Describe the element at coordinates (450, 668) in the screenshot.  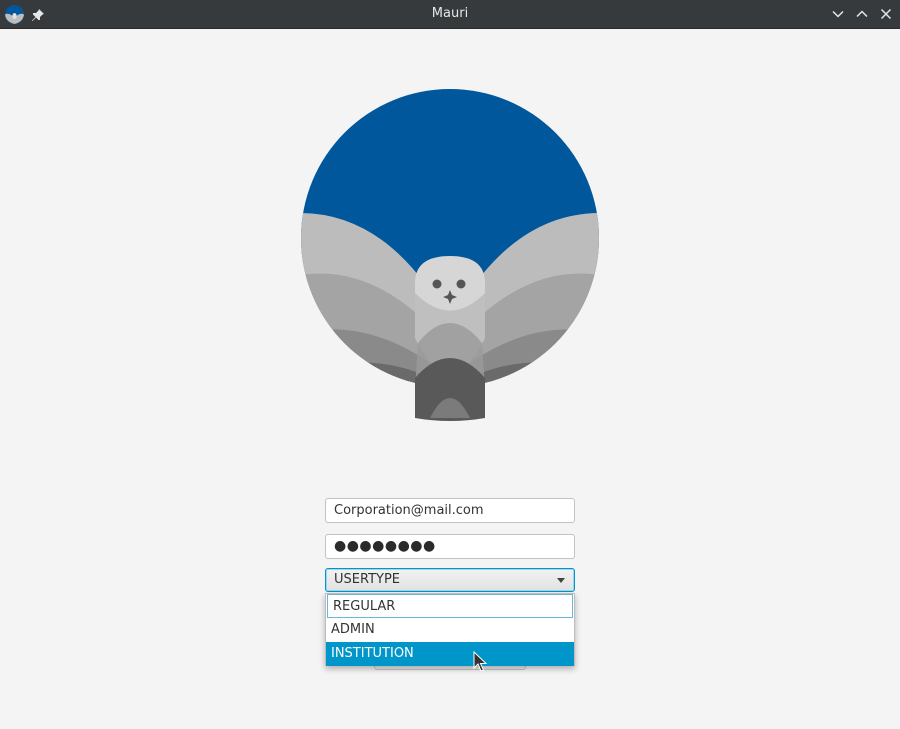
I see `login-button` at that location.